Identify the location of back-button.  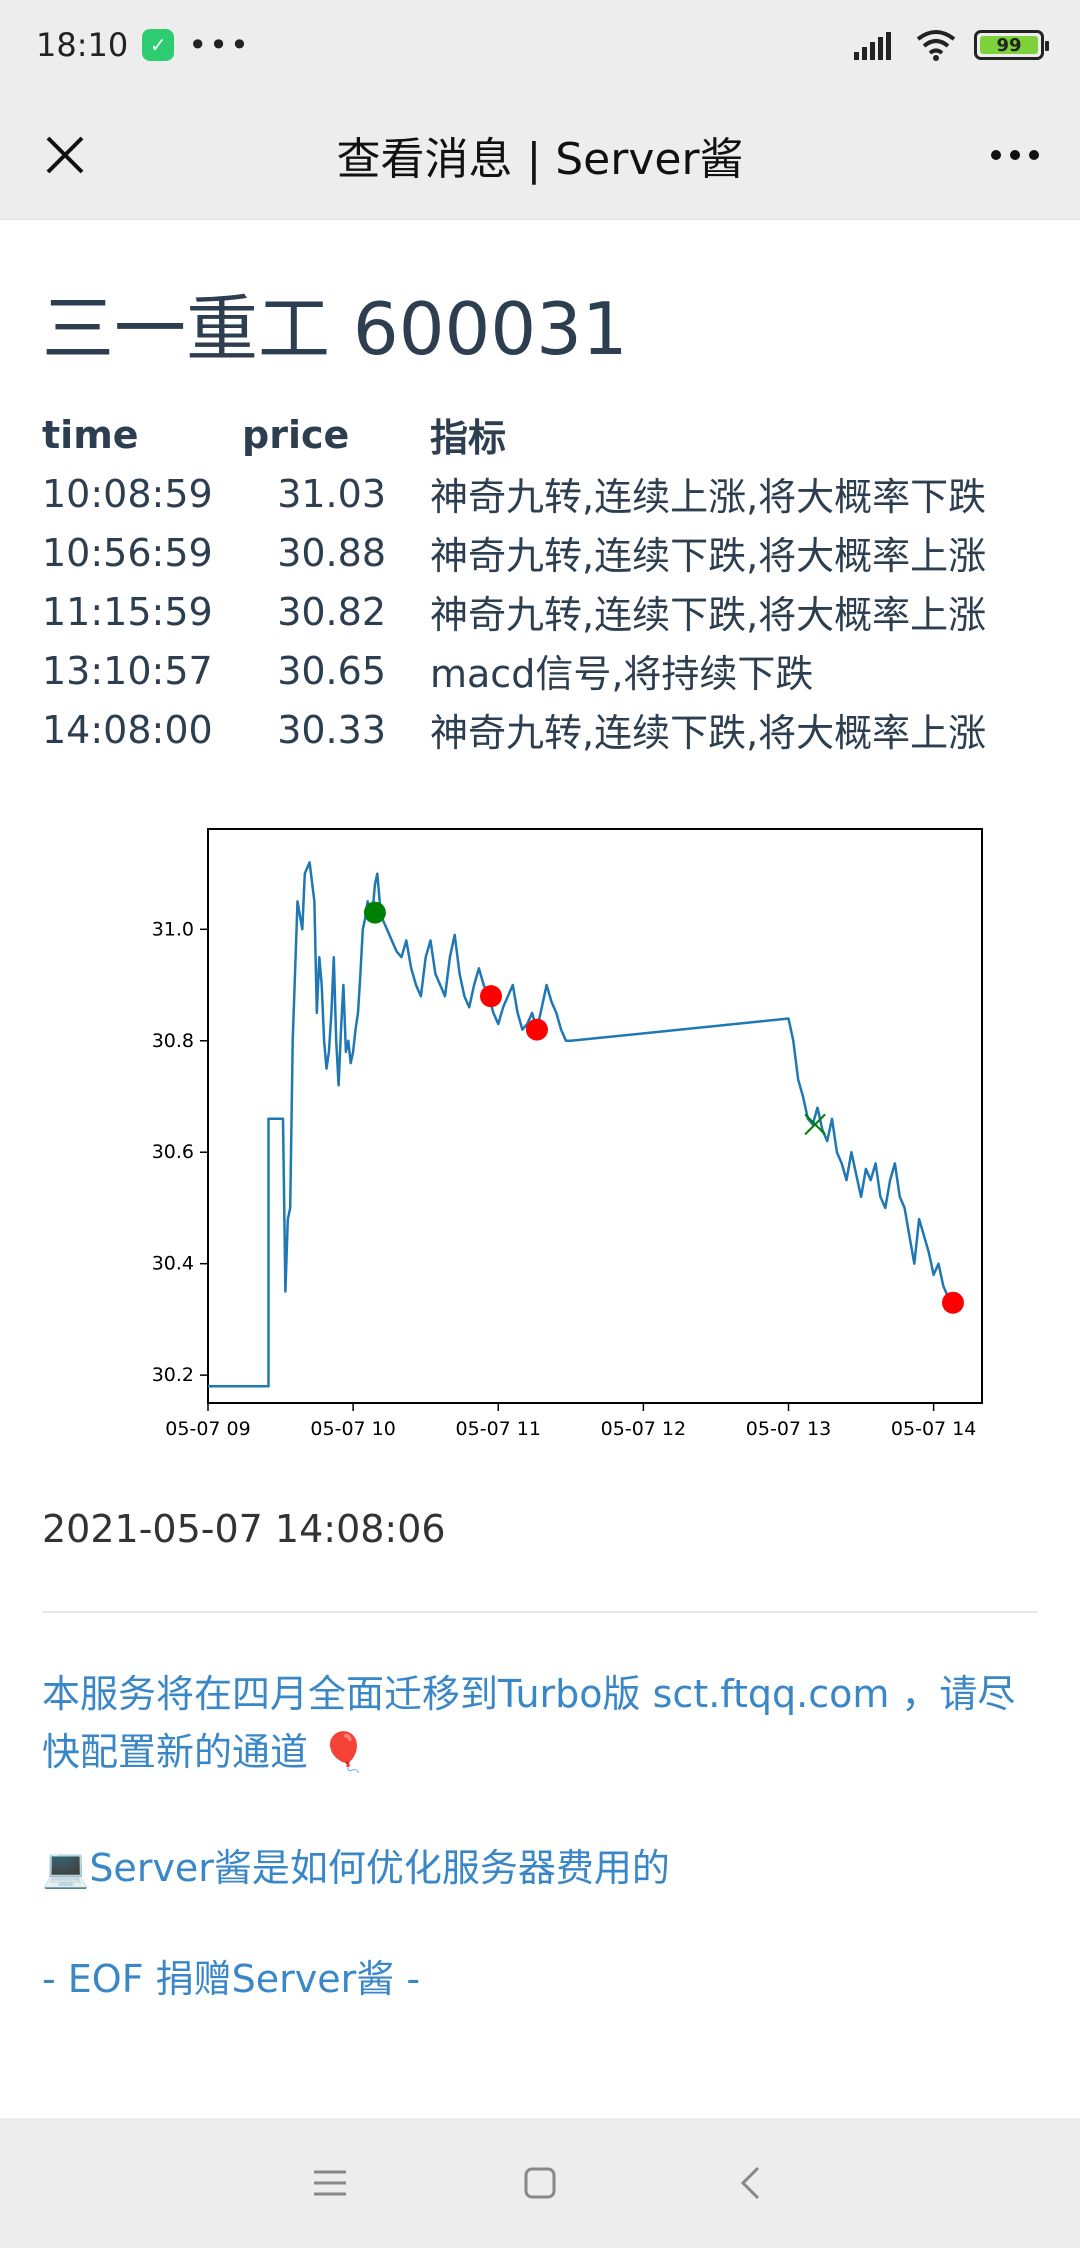
(750, 2183).